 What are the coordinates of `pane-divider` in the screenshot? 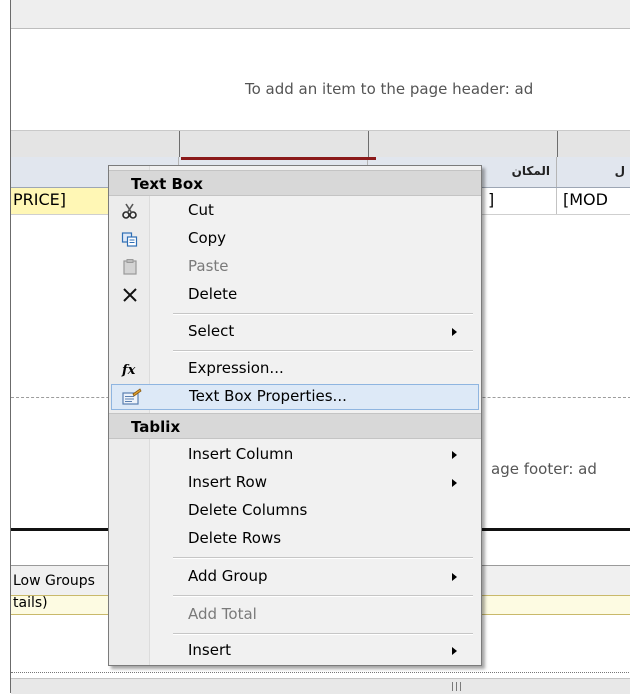 It's located at (320, 672).